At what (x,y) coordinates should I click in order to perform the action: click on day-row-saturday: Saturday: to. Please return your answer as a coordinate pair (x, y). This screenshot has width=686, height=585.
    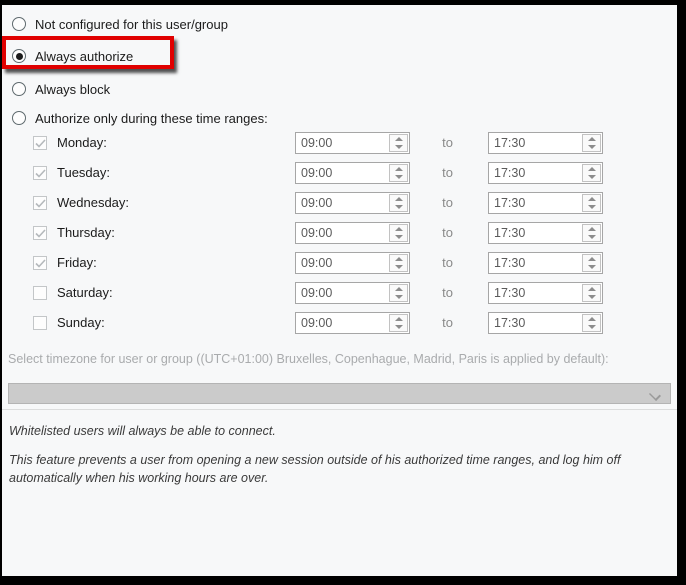
    Looking at the image, I should click on (339, 293).